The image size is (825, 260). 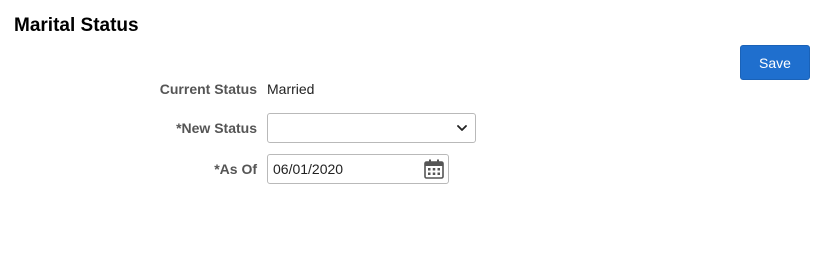 I want to click on current-status-label: Current Status, so click(x=208, y=89).